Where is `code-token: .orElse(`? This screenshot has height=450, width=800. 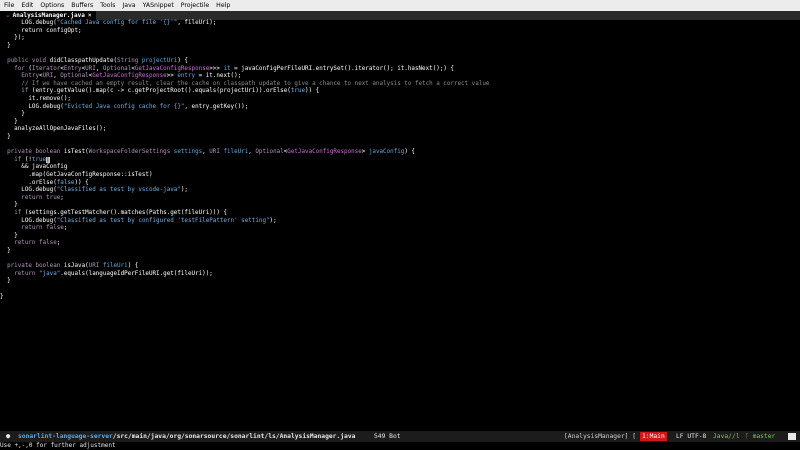
code-token: .orElse( is located at coordinates (28, 182).